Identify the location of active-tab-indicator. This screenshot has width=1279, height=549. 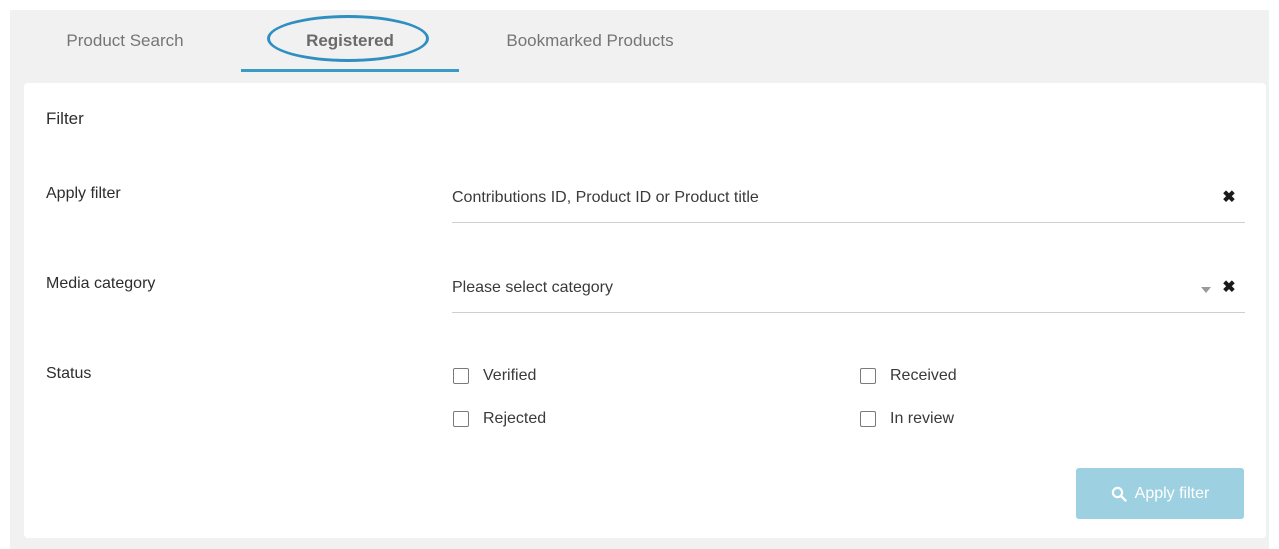
(350, 70).